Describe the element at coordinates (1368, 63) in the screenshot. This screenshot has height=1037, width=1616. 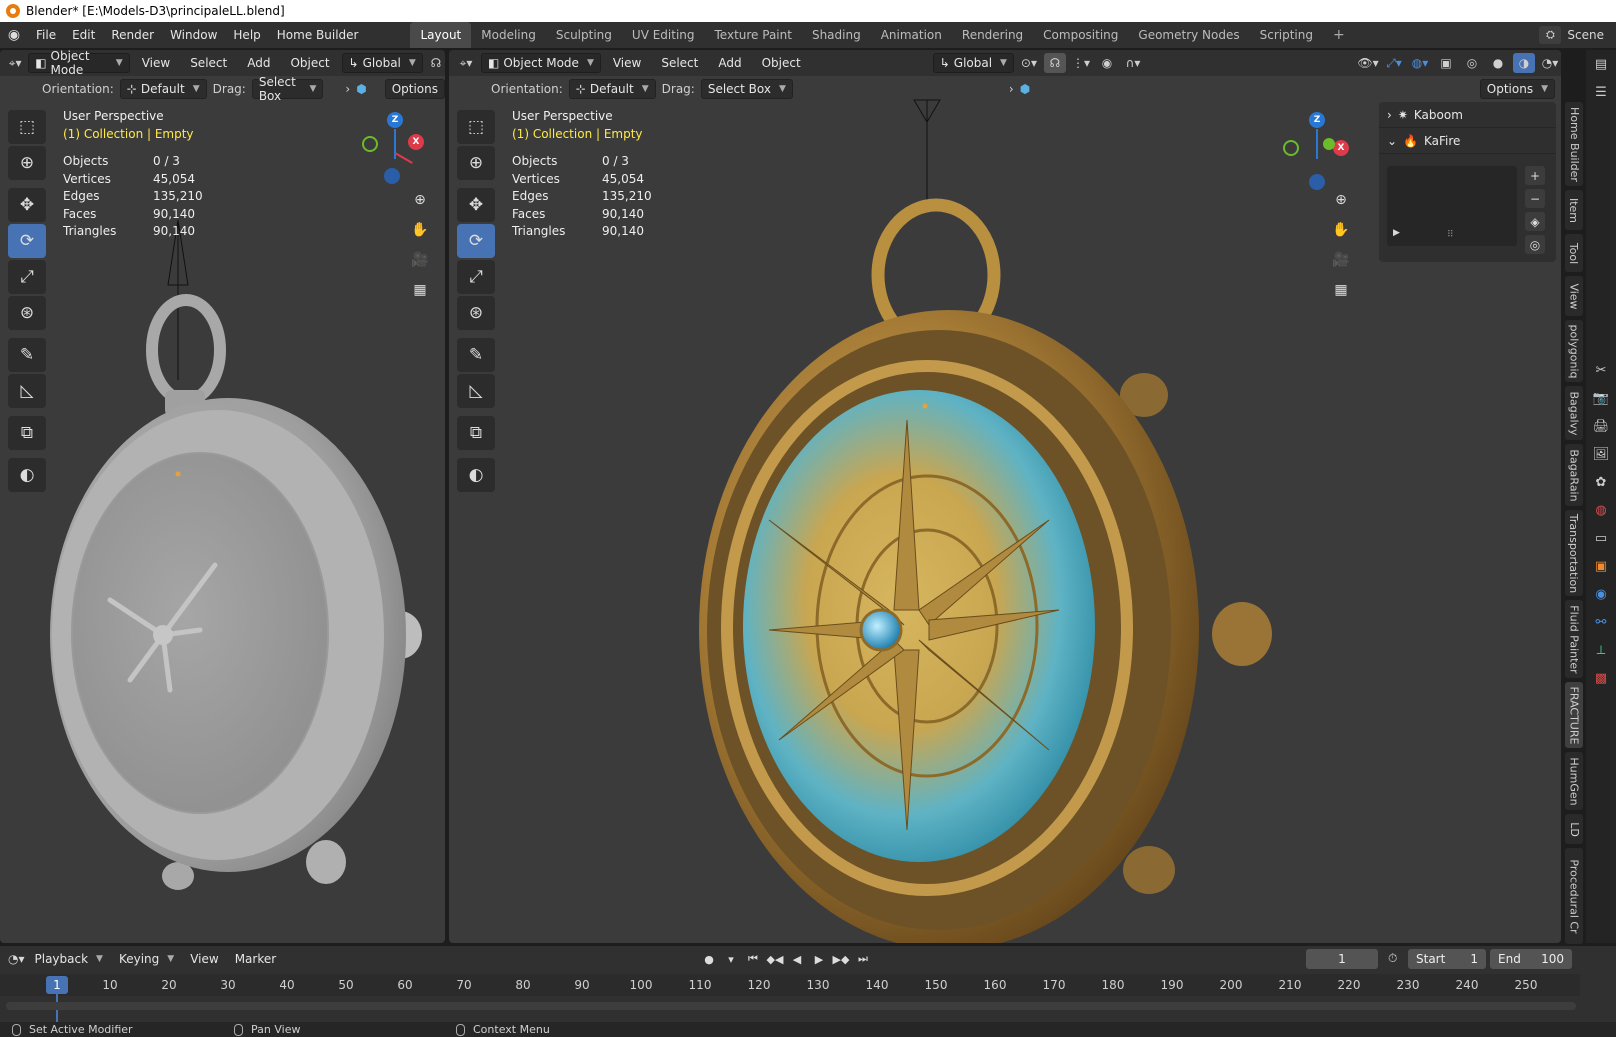
I see `visibility-icon: 👁▾` at that location.